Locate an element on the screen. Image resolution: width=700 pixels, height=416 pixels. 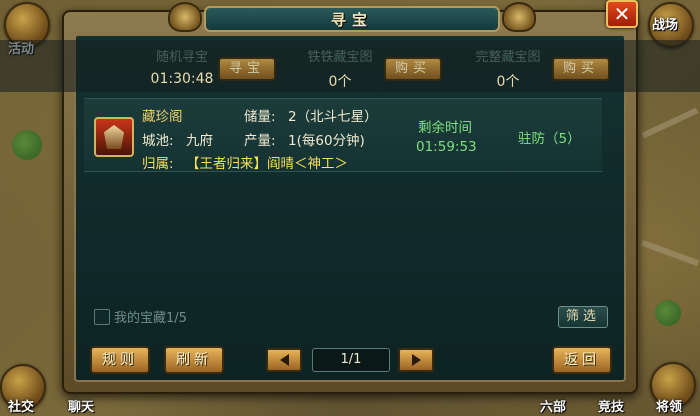
my-treasure-label: 我的宝藏1/5 is located at coordinates (150, 318).